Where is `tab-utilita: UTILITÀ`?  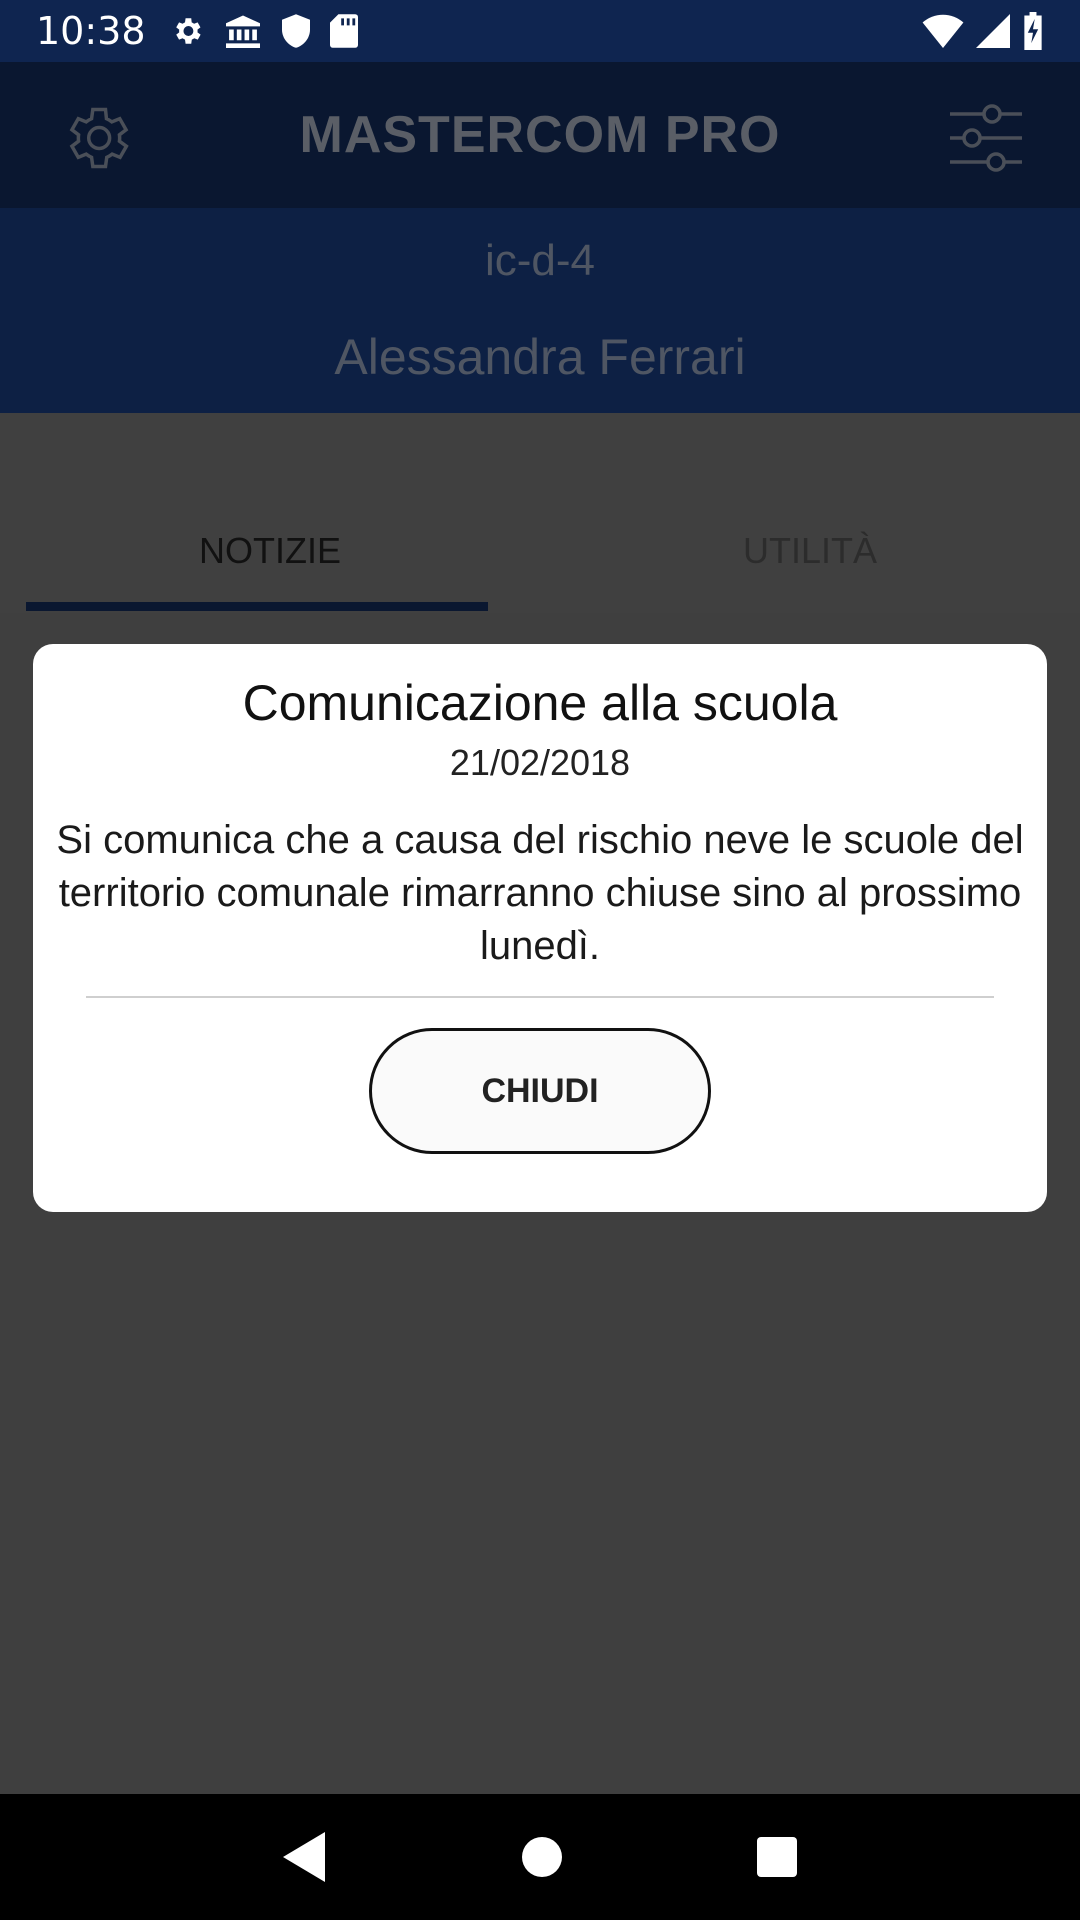
tab-utilita: UTILITÀ is located at coordinates (810, 556).